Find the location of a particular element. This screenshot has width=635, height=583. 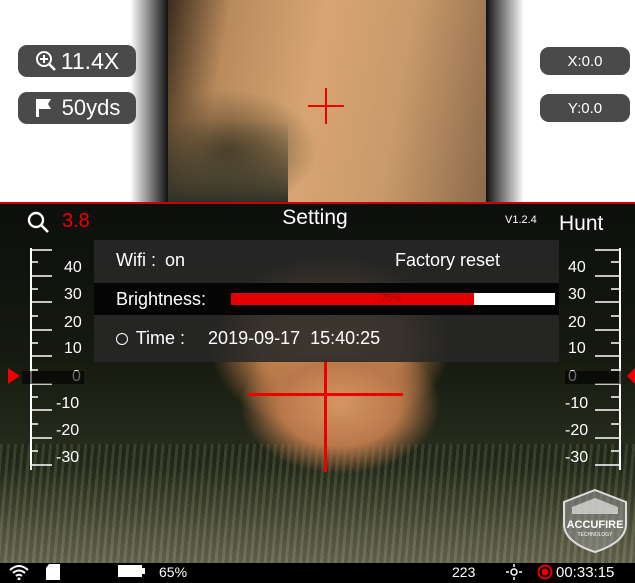

search-icon is located at coordinates (38, 224).